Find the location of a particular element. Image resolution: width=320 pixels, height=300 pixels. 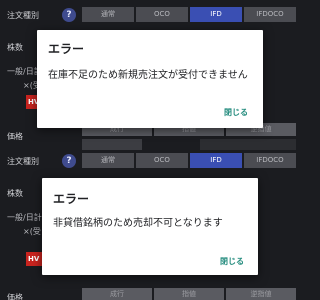

error-dialog-message: 非貸借銘柄のため売却不可となります is located at coordinates (138, 223).